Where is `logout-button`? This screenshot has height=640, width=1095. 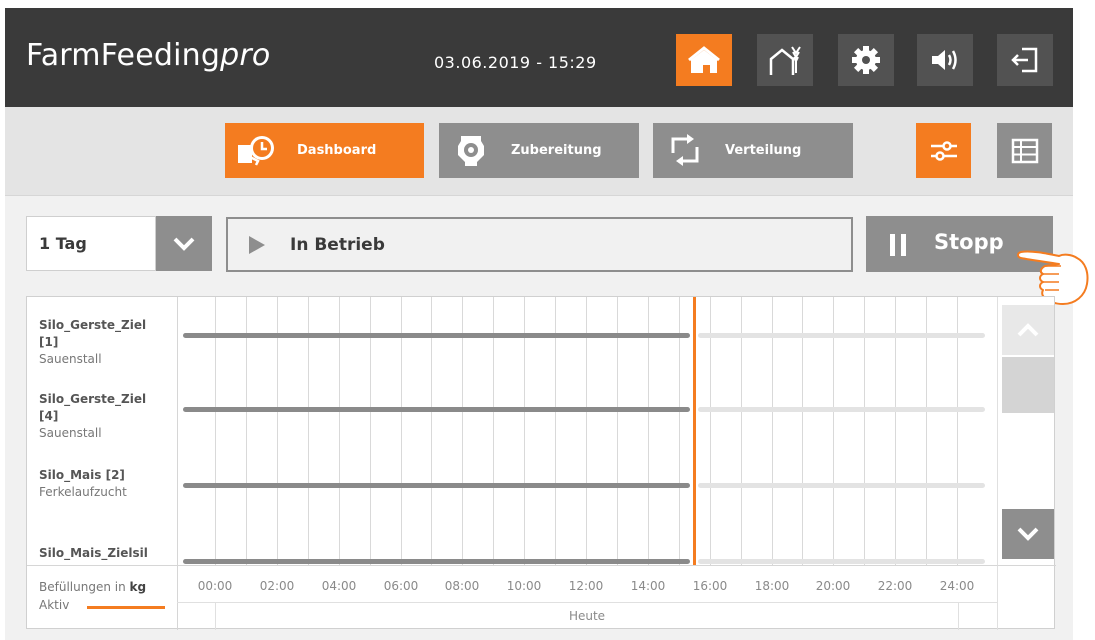
logout-button is located at coordinates (1025, 60).